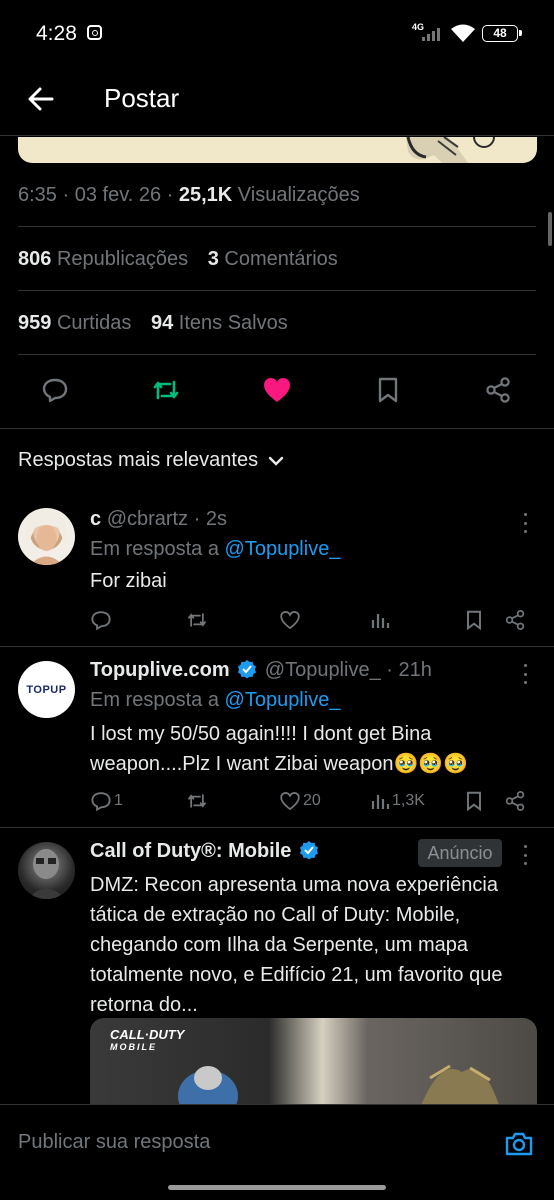  What do you see at coordinates (277, 801) in the screenshot?
I see `reply-actions: 1 20 1,3K` at bounding box center [277, 801].